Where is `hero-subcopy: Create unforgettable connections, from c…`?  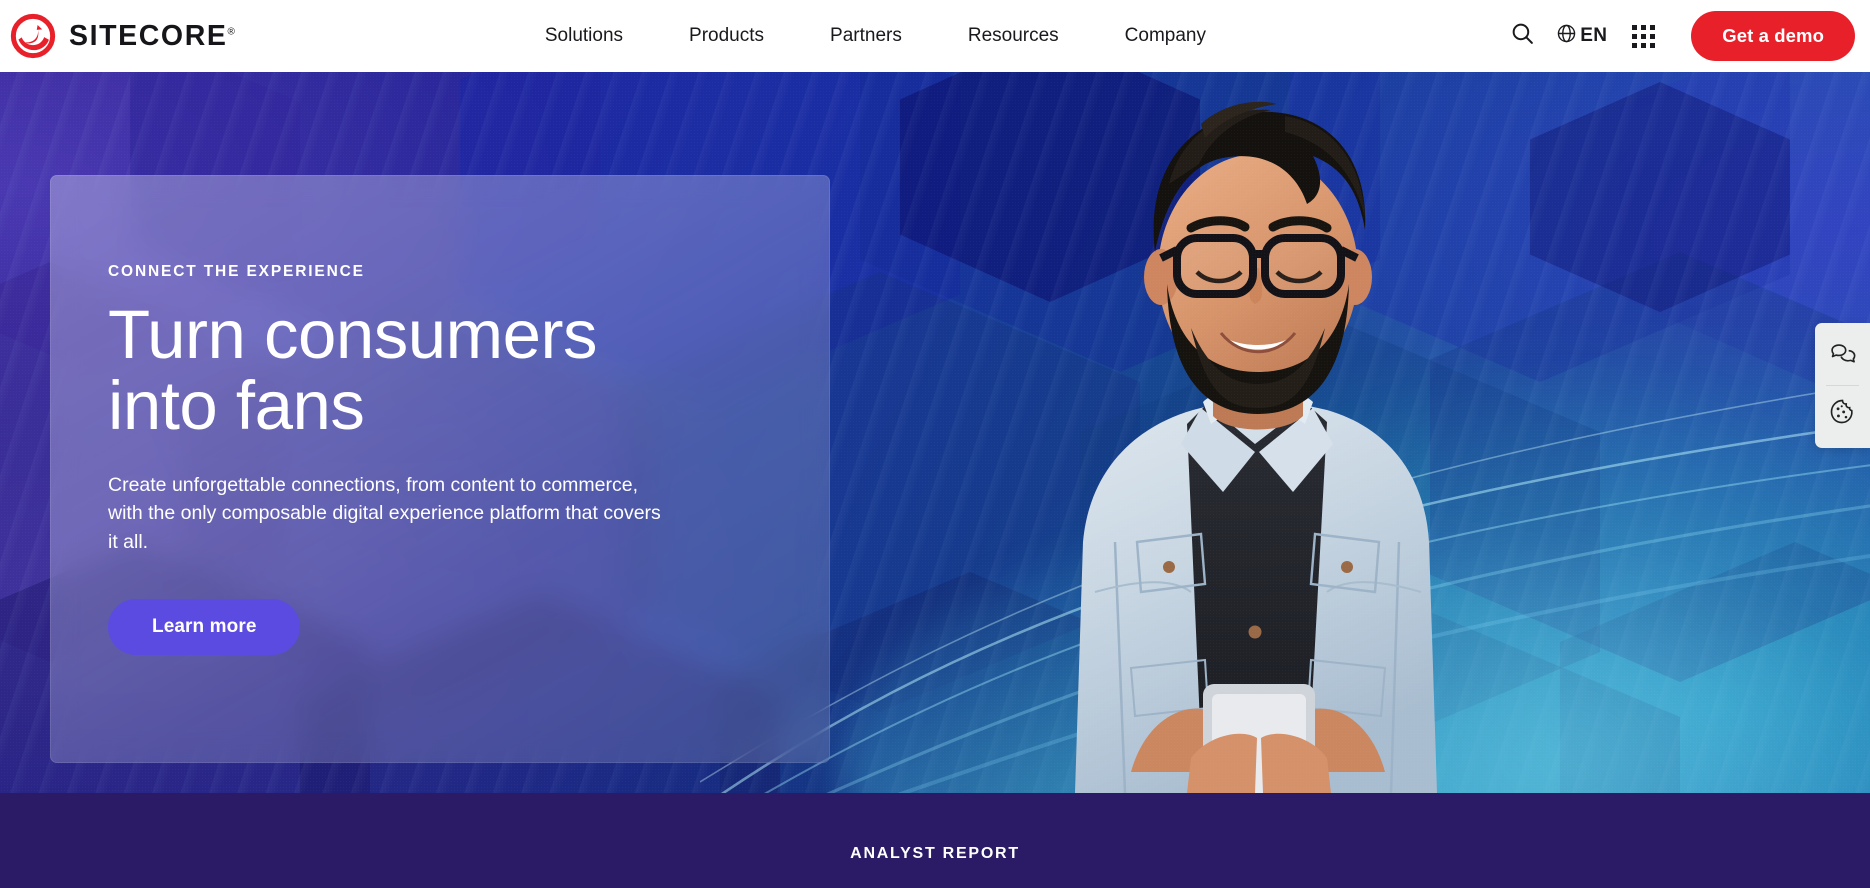
hero-subcopy: Create unforgettable connections, from c… is located at coordinates (384, 513).